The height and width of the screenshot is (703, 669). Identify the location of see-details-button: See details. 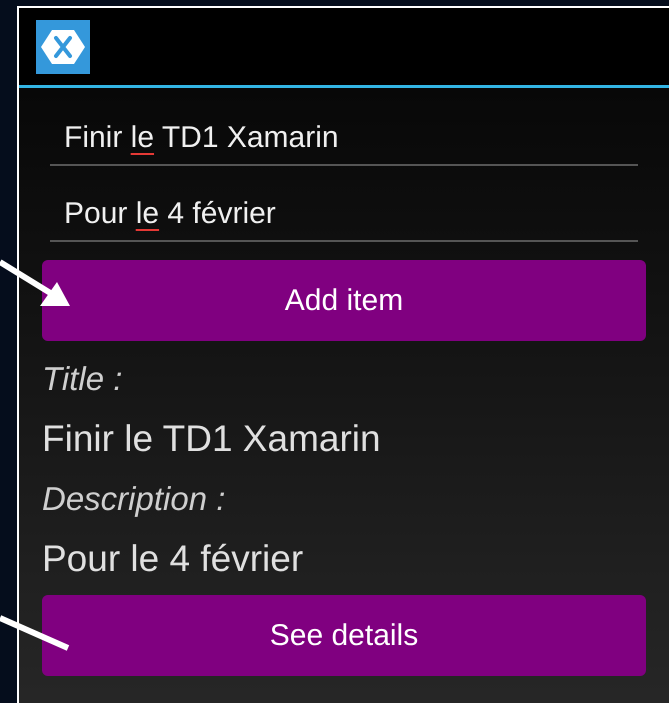
(344, 635).